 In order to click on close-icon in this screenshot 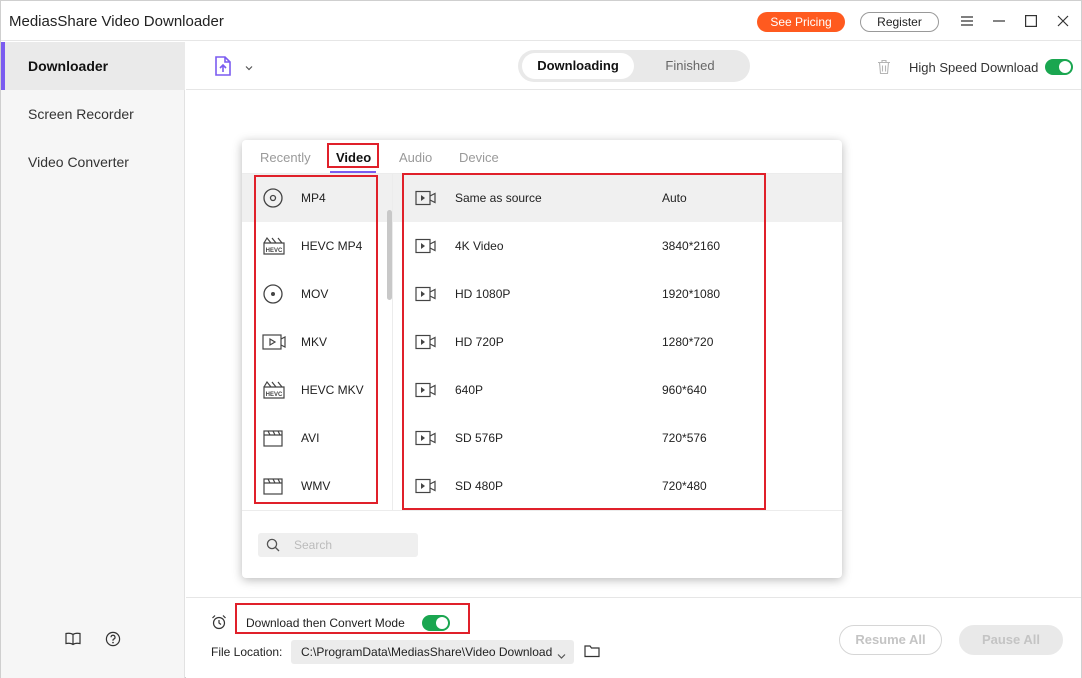, I will do `click(1063, 21)`.